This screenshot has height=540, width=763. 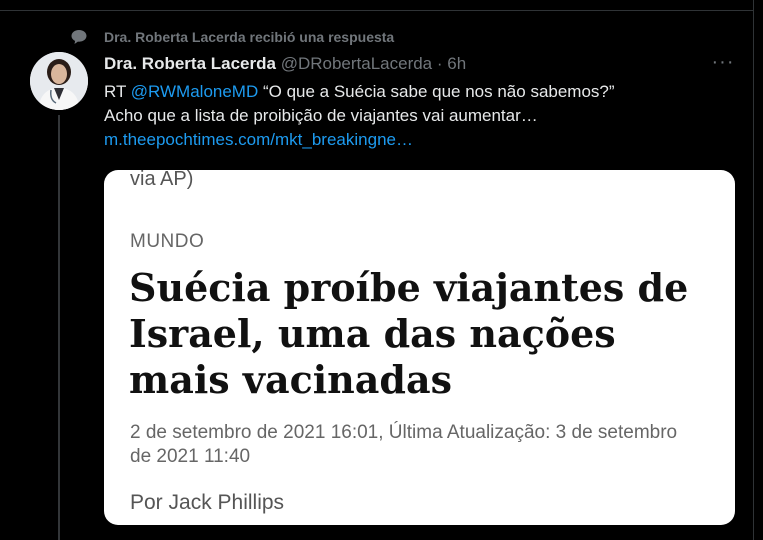 I want to click on headline-line: Suécia proíbe viajantes de, so click(x=409, y=287).